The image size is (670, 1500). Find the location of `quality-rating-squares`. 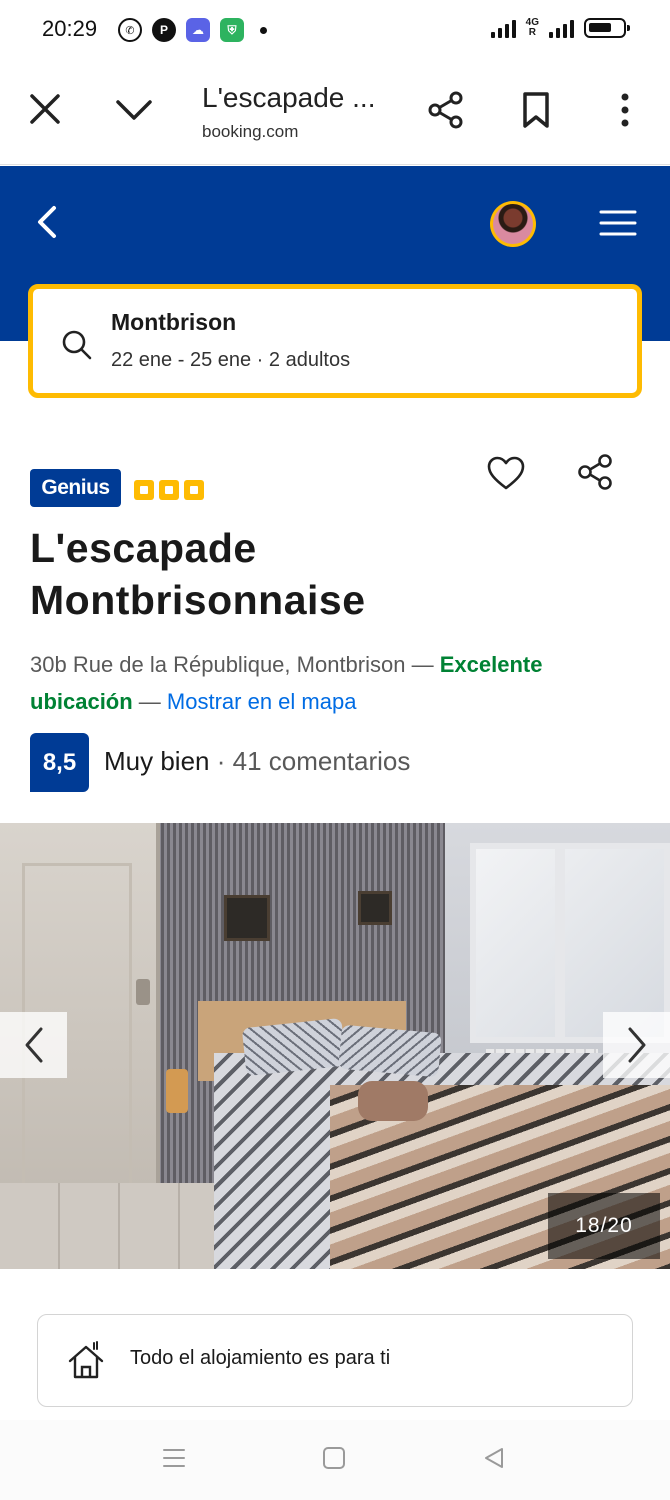

quality-rating-squares is located at coordinates (169, 490).